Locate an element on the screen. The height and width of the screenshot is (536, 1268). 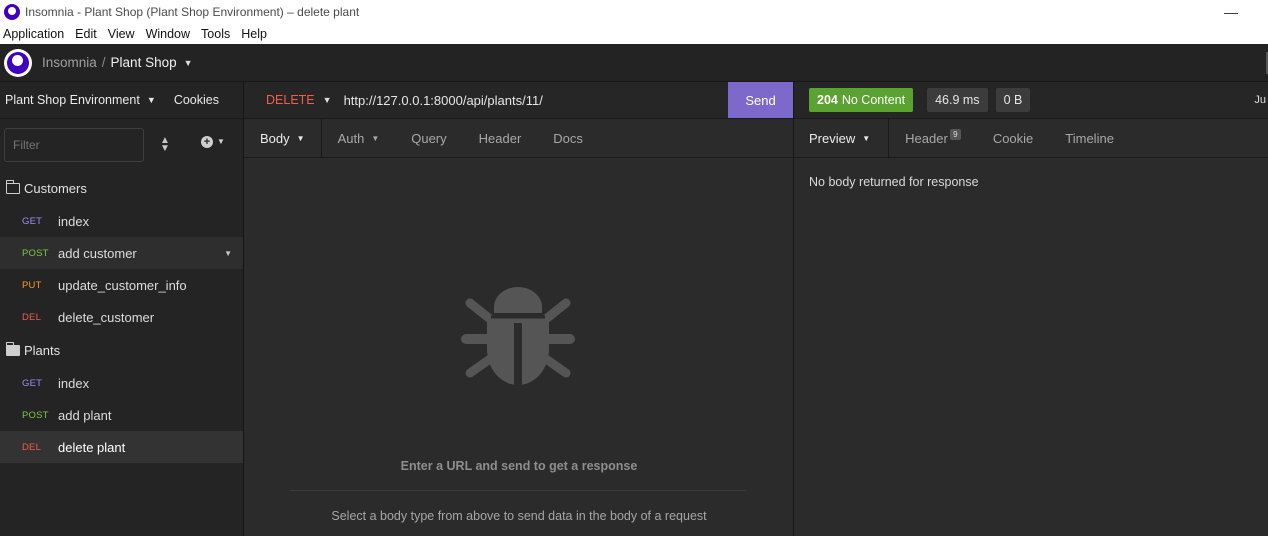
method-selector: DELETE is located at coordinates (290, 100).